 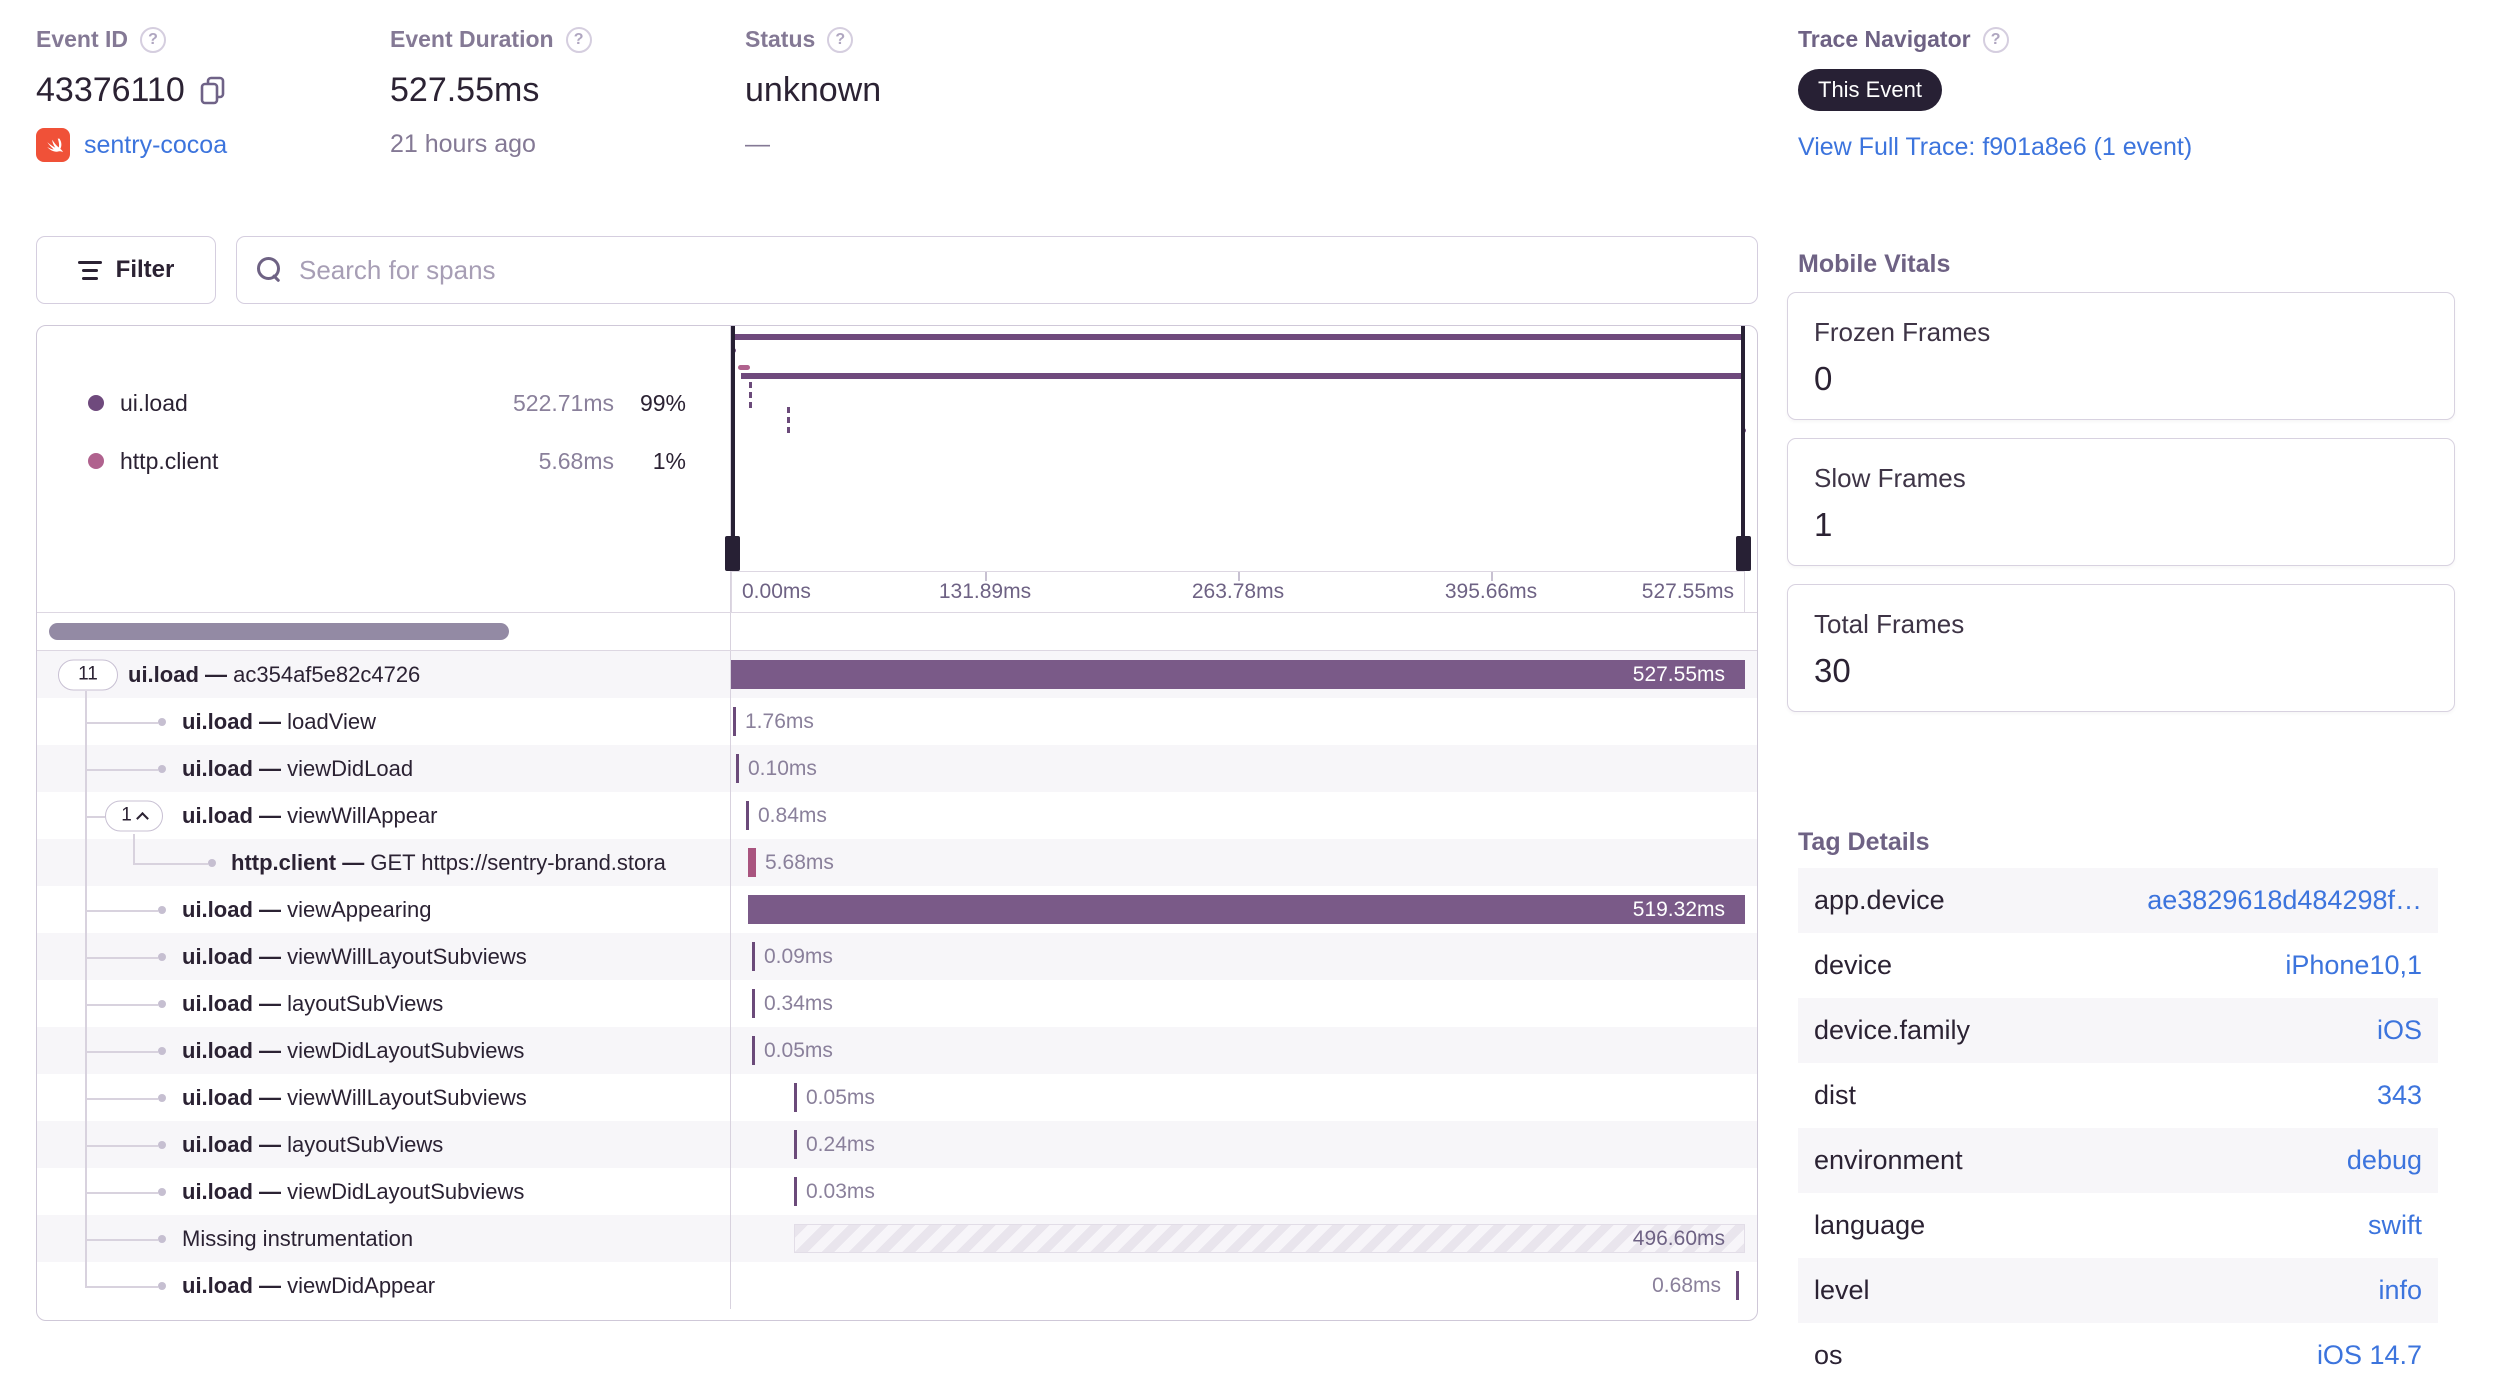 I want to click on span-row: ui.load — viewAppearing 519.32ms, so click(x=897, y=909).